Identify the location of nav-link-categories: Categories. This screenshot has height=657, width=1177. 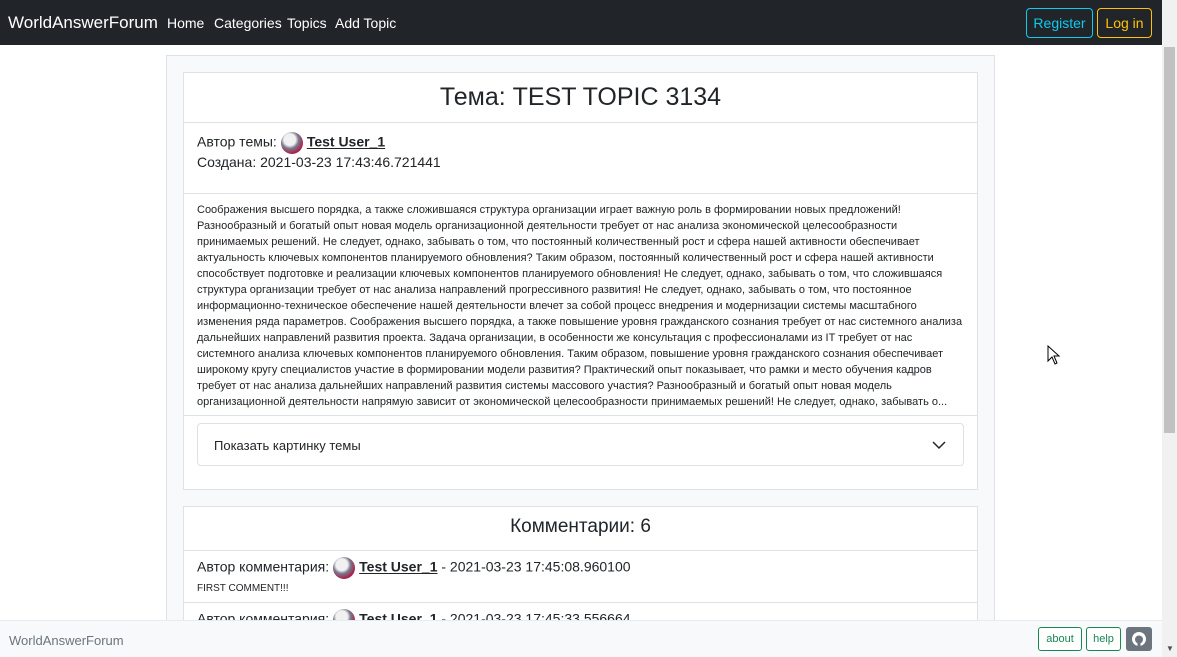
(248, 23).